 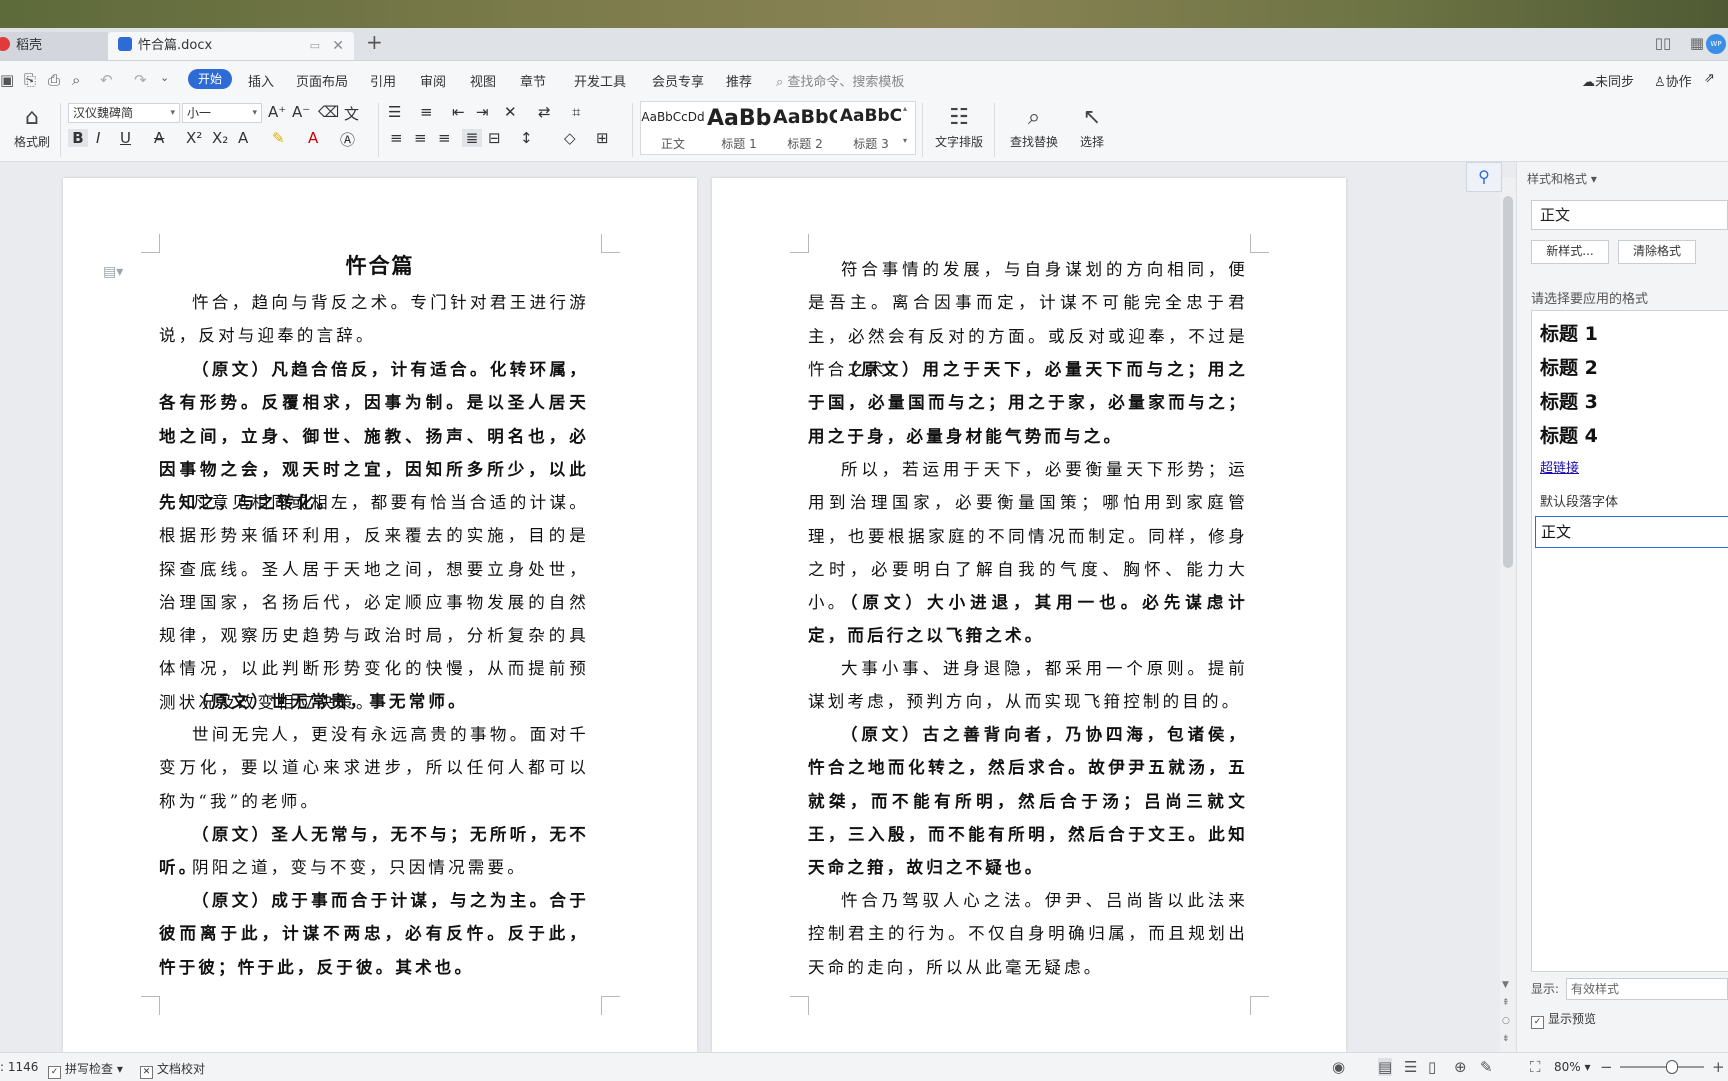 I want to click on clear-format-icon: ⌫, so click(x=328, y=112).